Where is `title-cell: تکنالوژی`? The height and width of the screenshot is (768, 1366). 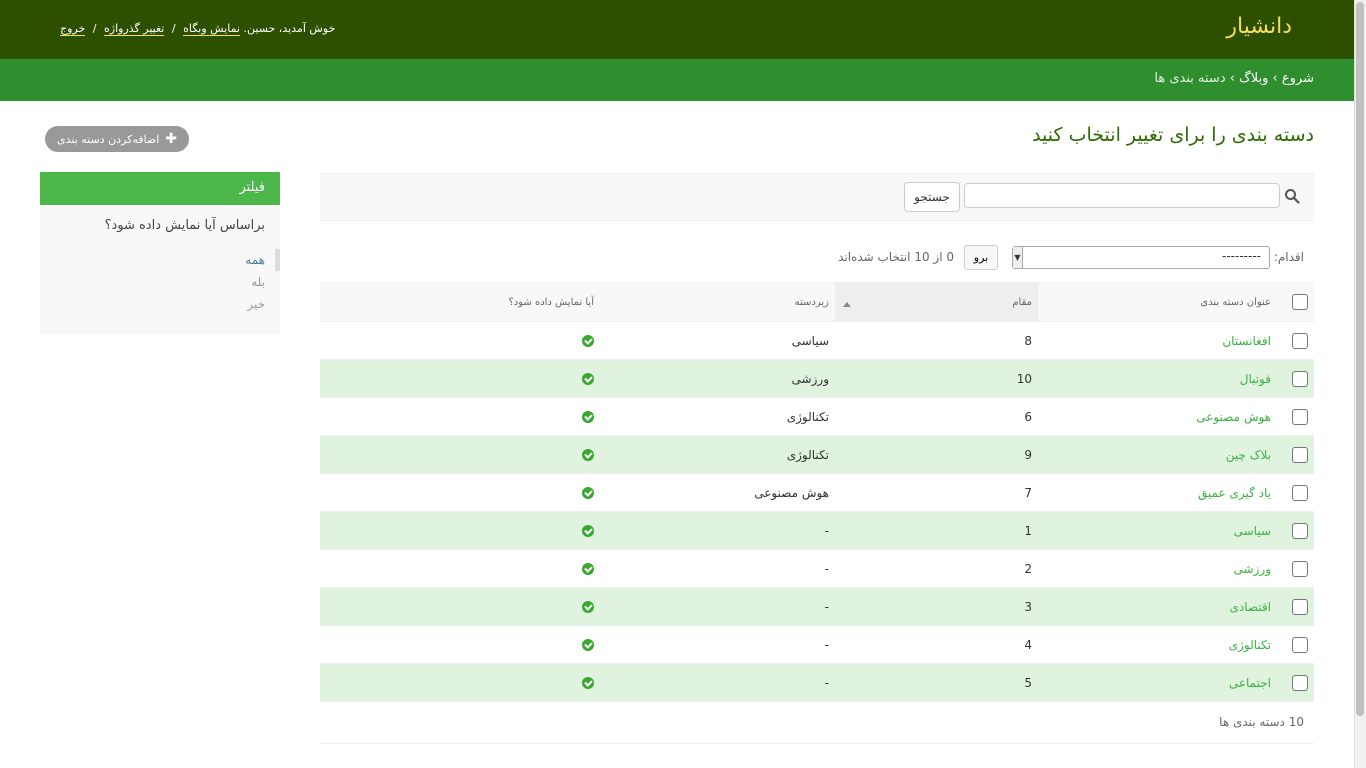 title-cell: تکنالوژی is located at coordinates (1157, 644).